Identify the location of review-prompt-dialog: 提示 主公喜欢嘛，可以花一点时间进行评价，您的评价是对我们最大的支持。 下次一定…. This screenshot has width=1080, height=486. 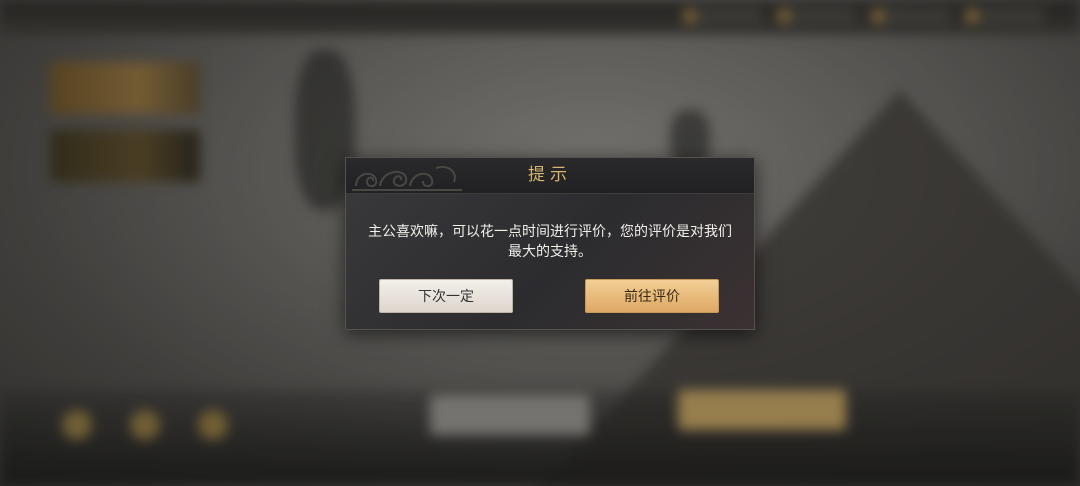
(550, 243).